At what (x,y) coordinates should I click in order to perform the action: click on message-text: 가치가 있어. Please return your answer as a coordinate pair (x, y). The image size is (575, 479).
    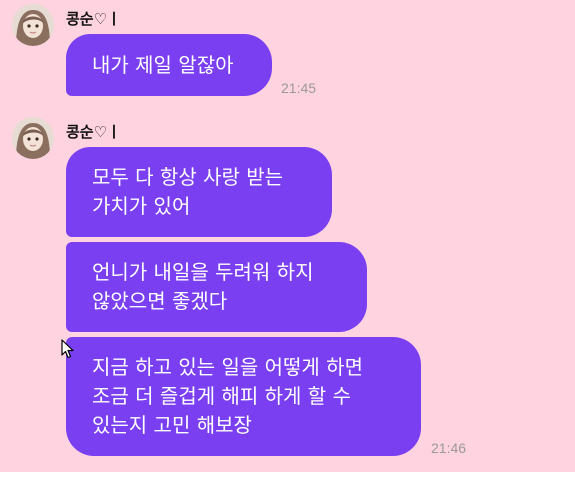
    Looking at the image, I should click on (141, 206).